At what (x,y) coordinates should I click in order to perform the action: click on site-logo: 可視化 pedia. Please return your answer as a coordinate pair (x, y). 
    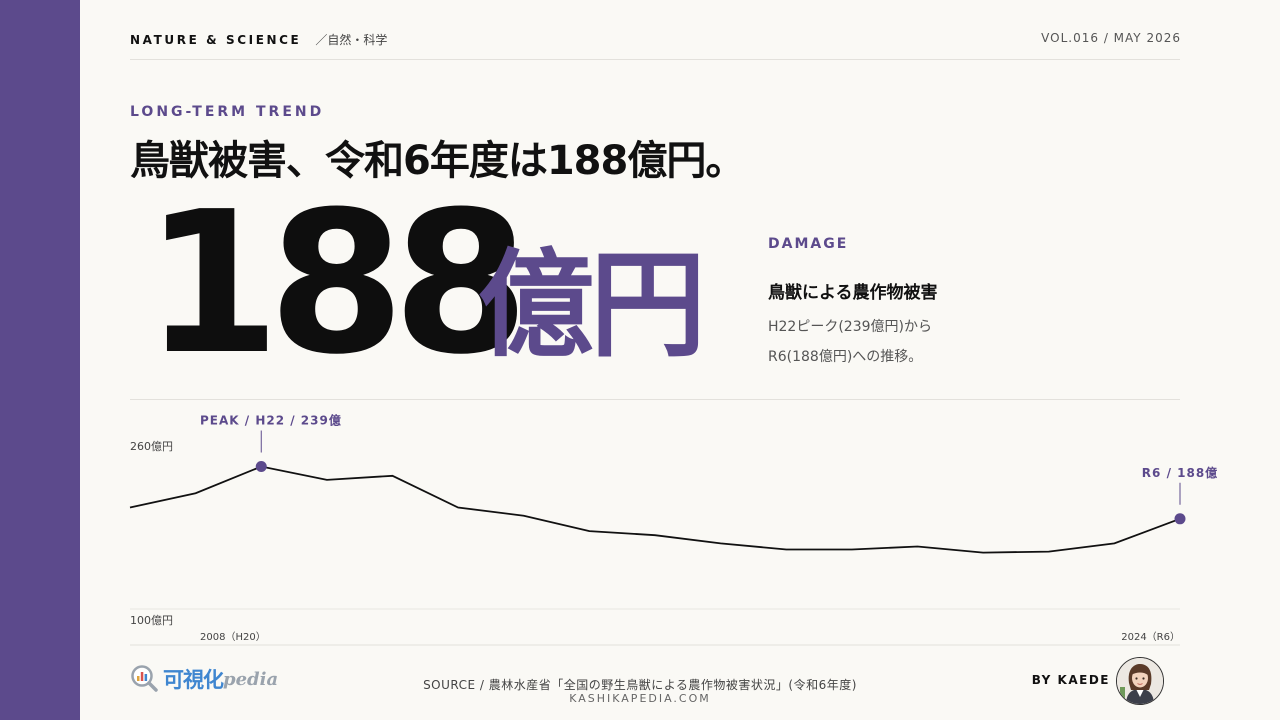
    Looking at the image, I should click on (204, 679).